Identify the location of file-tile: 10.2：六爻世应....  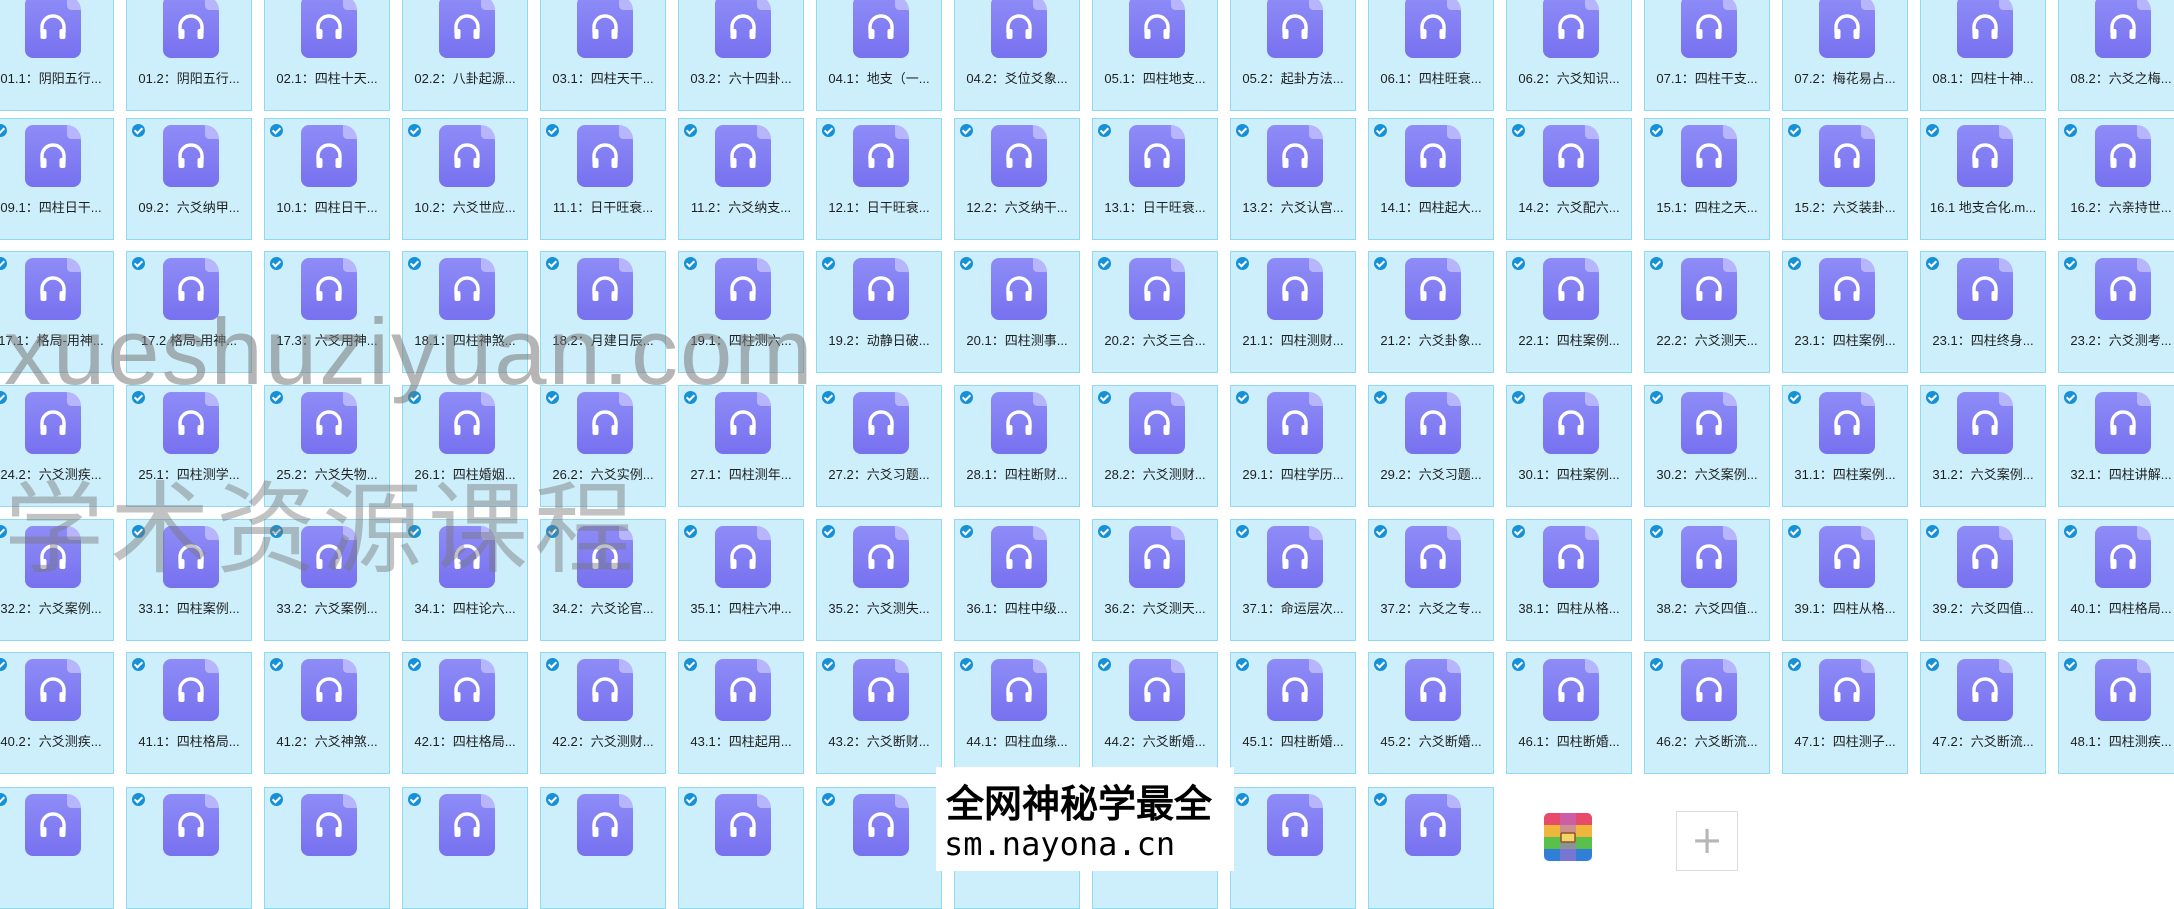
(465, 179).